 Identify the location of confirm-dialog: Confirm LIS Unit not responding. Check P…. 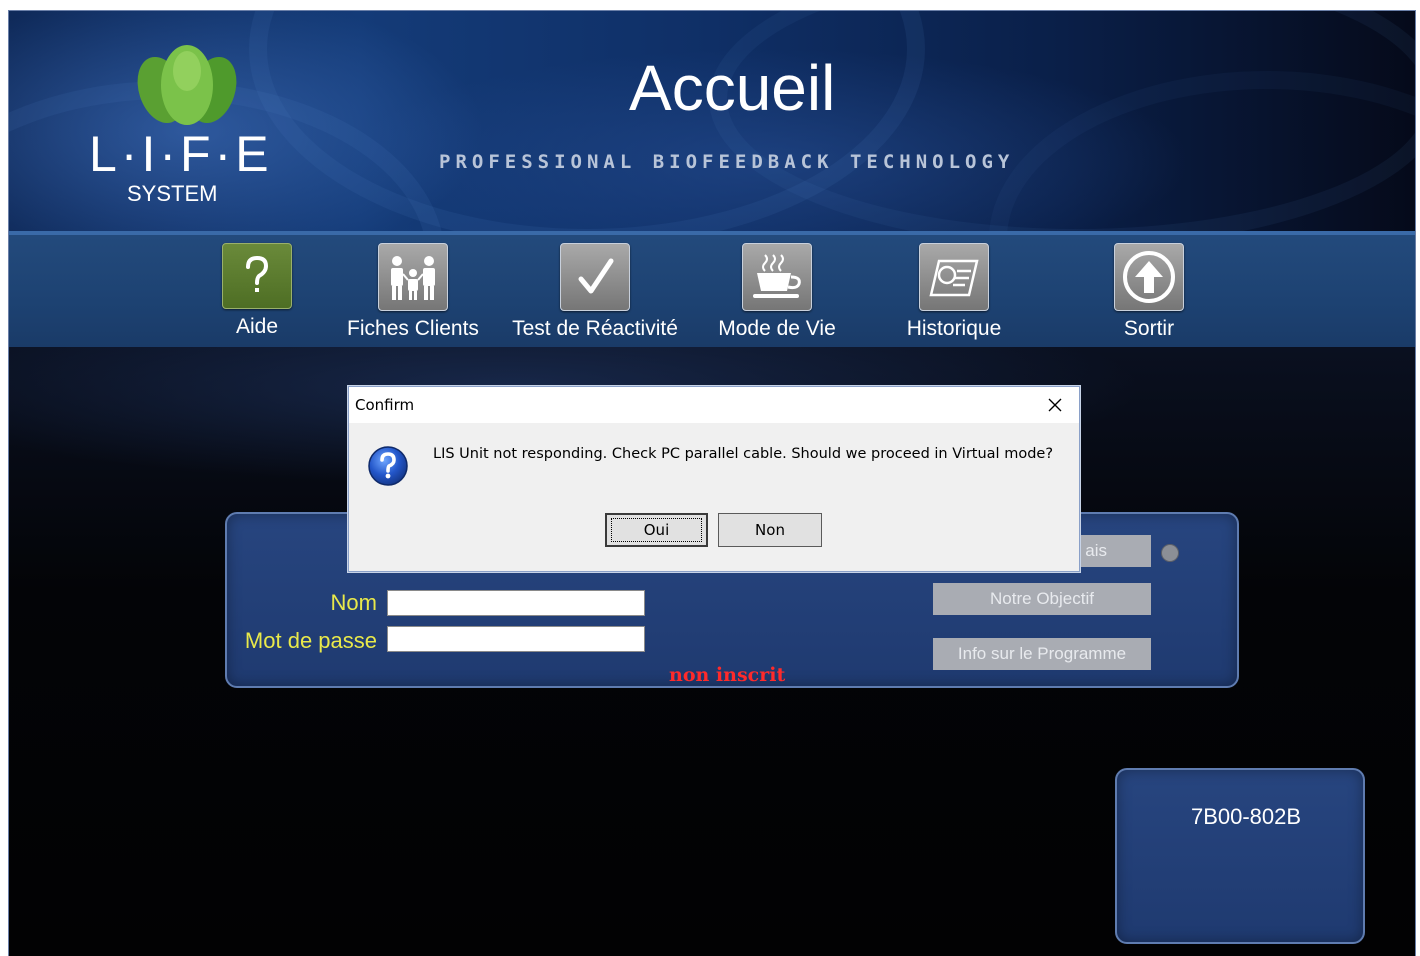
(714, 479).